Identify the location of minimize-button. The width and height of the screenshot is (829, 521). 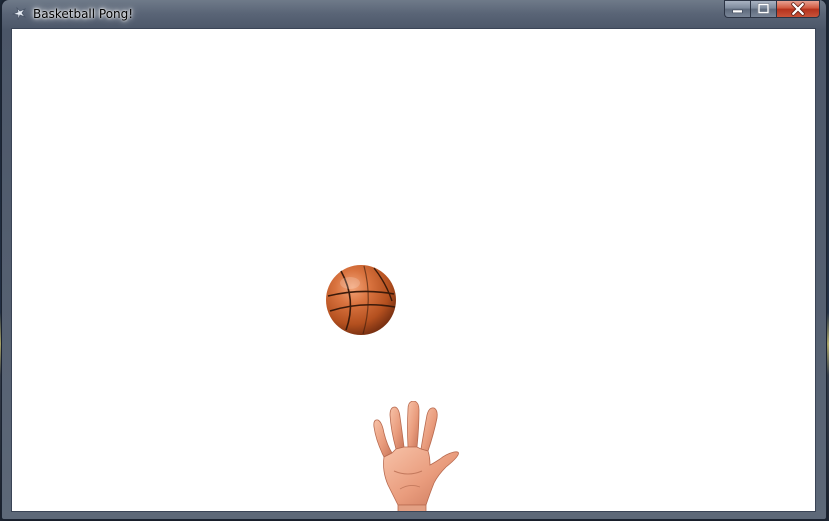
(737, 9).